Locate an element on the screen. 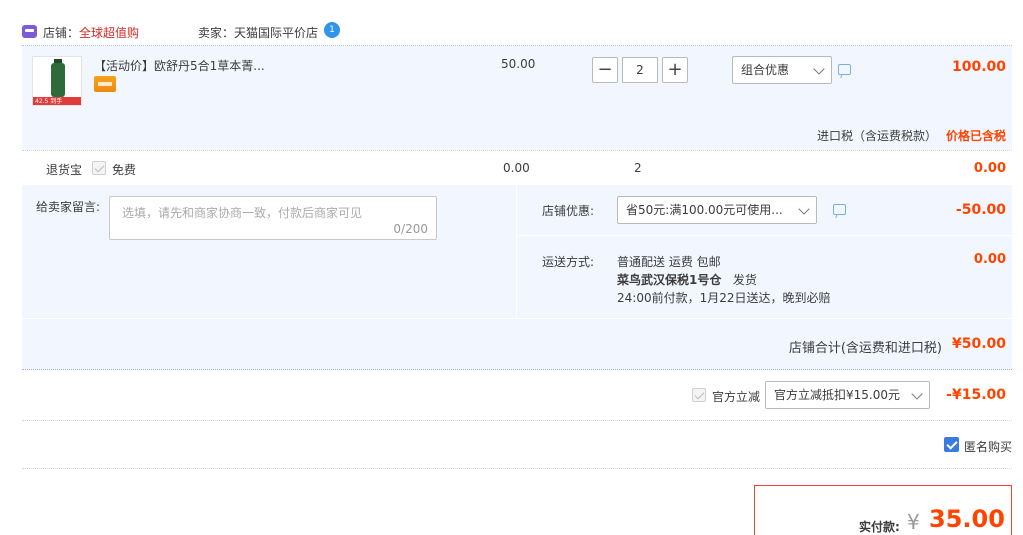 The image size is (1023, 535). seller-message-input: 选填，请先和商家协商一致，付款后商家可见 0/200 is located at coordinates (273, 218).